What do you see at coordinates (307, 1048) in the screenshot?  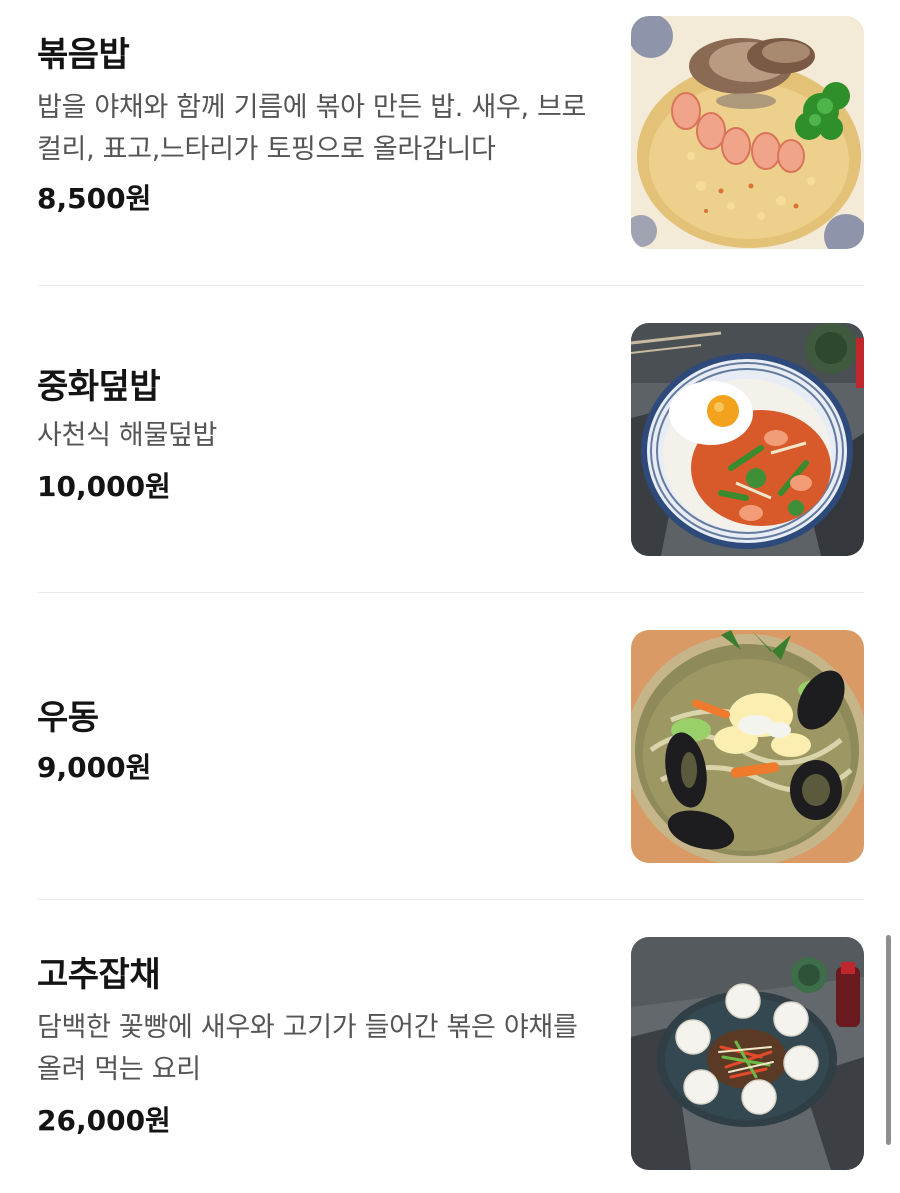 I see `item-description: 담백한 꽃빵에 새우와 고기가 들어간 볶은 야채를 올려 먹는 요리` at bounding box center [307, 1048].